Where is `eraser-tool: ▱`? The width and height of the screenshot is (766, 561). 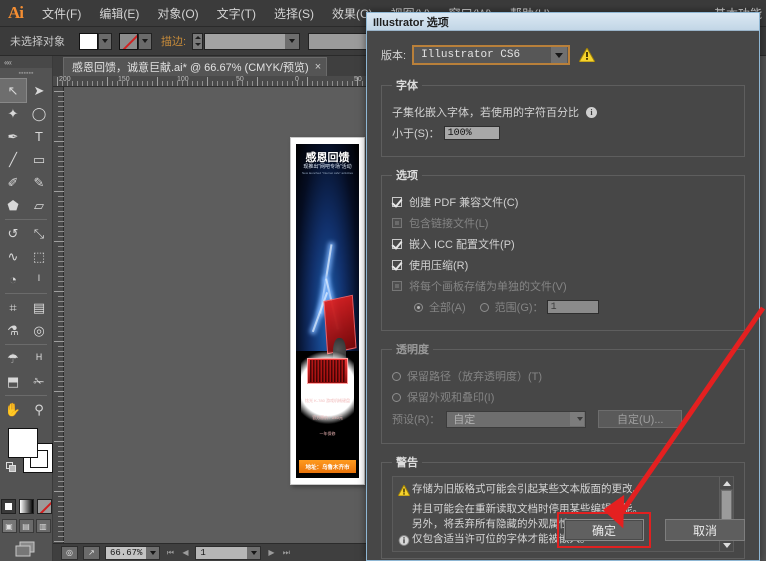
eraser-tool: ▱ is located at coordinates (39, 205).